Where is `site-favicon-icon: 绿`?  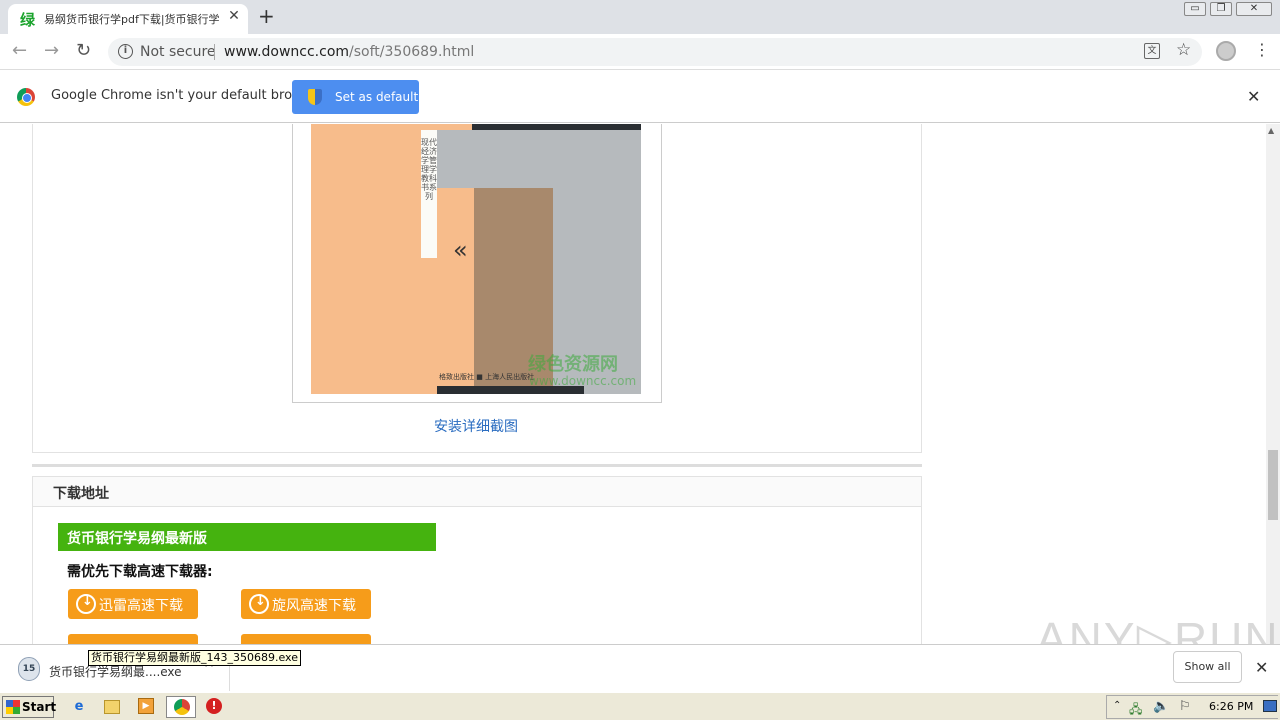
site-favicon-icon: 绿 is located at coordinates (28, 20).